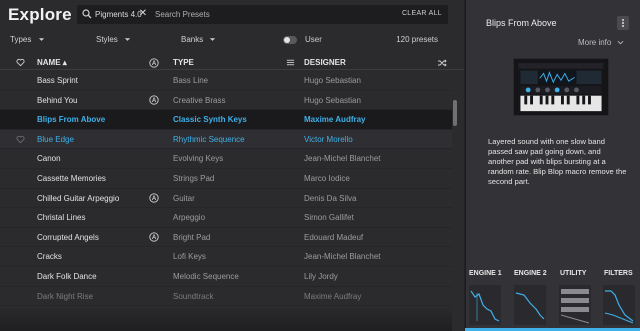 This screenshot has width=640, height=331. What do you see at coordinates (226, 159) in the screenshot?
I see `preset-row: Canon Evolving Keys Jean-Michel Blanchet` at bounding box center [226, 159].